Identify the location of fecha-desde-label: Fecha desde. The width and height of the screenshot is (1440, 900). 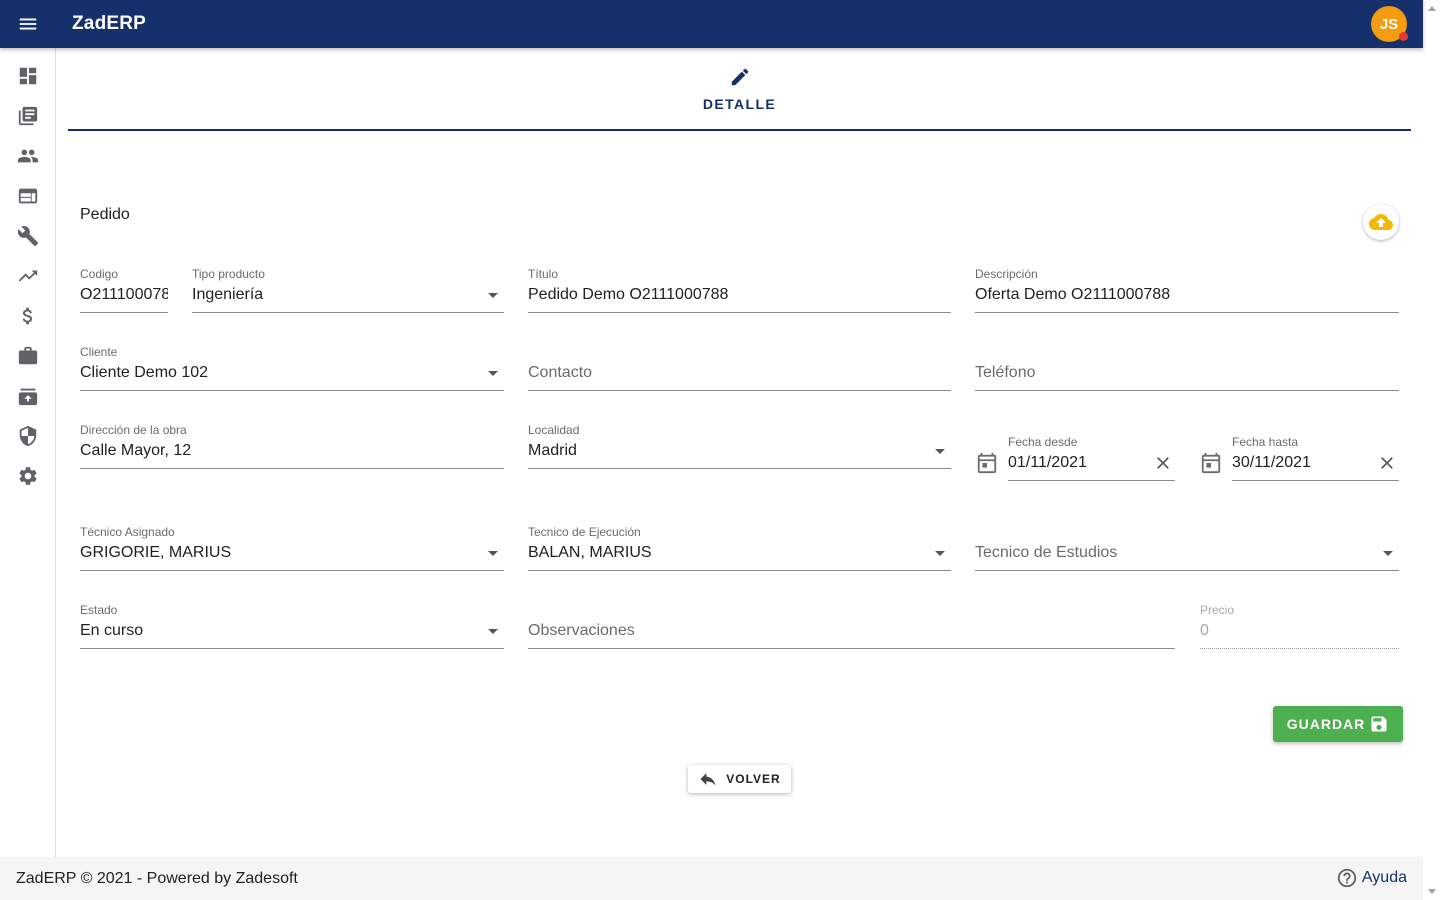
(1043, 442).